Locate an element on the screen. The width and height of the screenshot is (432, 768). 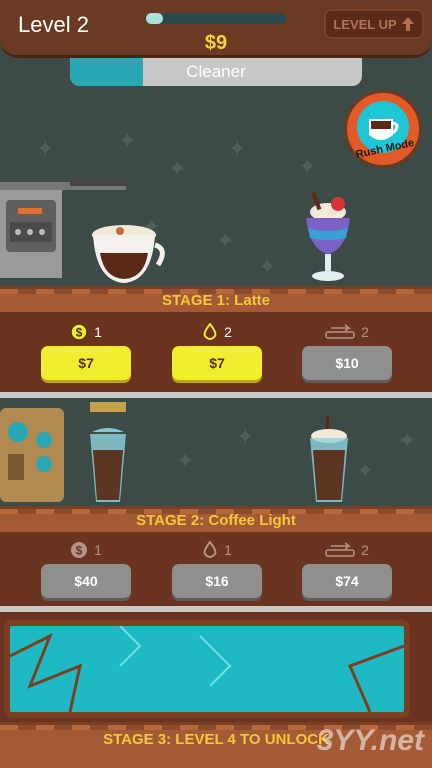
stage-2-upgrade-speed: 1 $16 is located at coordinates (217, 569).